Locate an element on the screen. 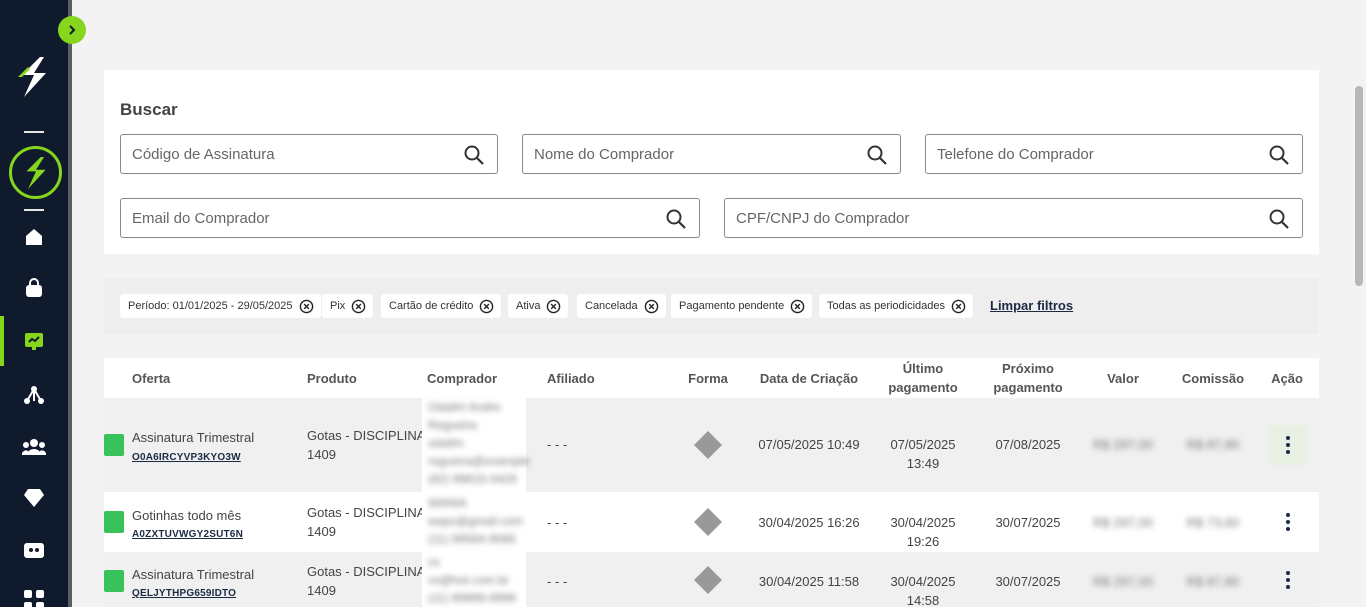 The width and height of the screenshot is (1366, 607). column-header-method: Forma is located at coordinates (708, 378).